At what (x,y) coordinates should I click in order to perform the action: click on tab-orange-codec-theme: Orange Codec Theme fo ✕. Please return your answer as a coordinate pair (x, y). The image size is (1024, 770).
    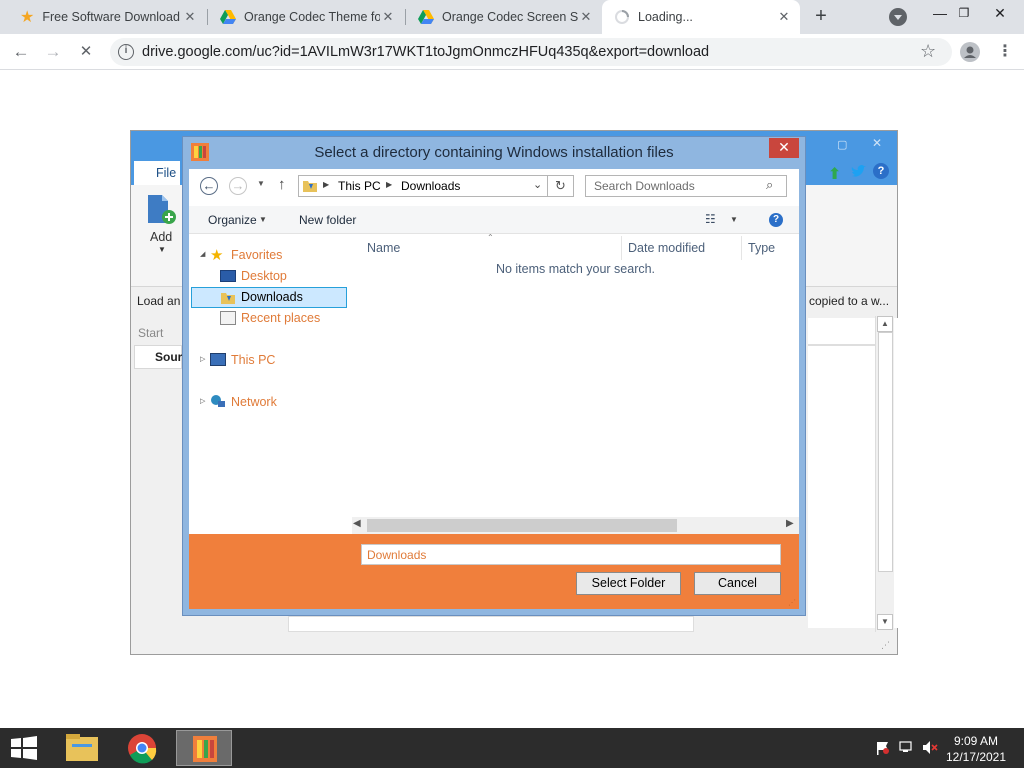
    Looking at the image, I should click on (306, 17).